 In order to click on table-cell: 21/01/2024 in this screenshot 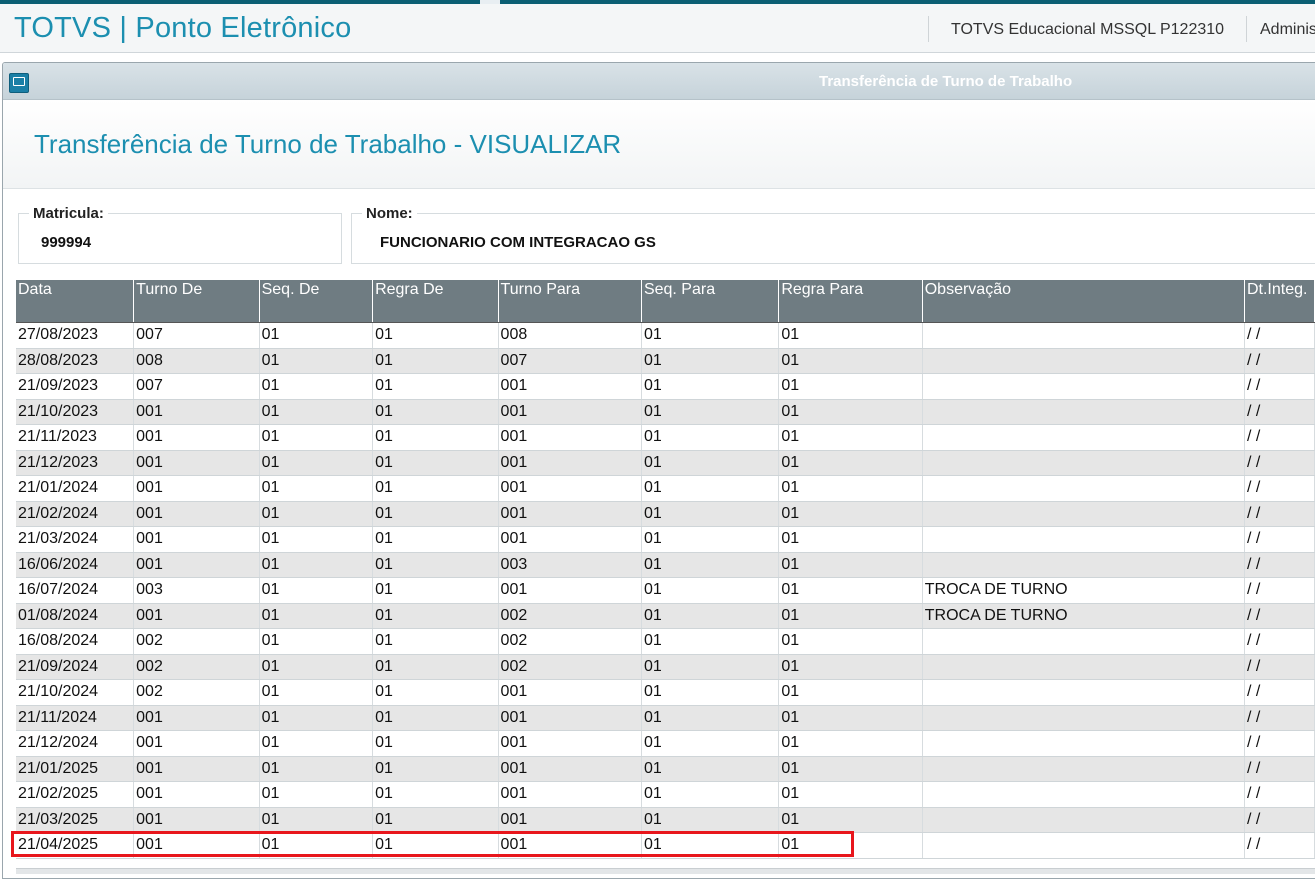, I will do `click(75, 488)`.